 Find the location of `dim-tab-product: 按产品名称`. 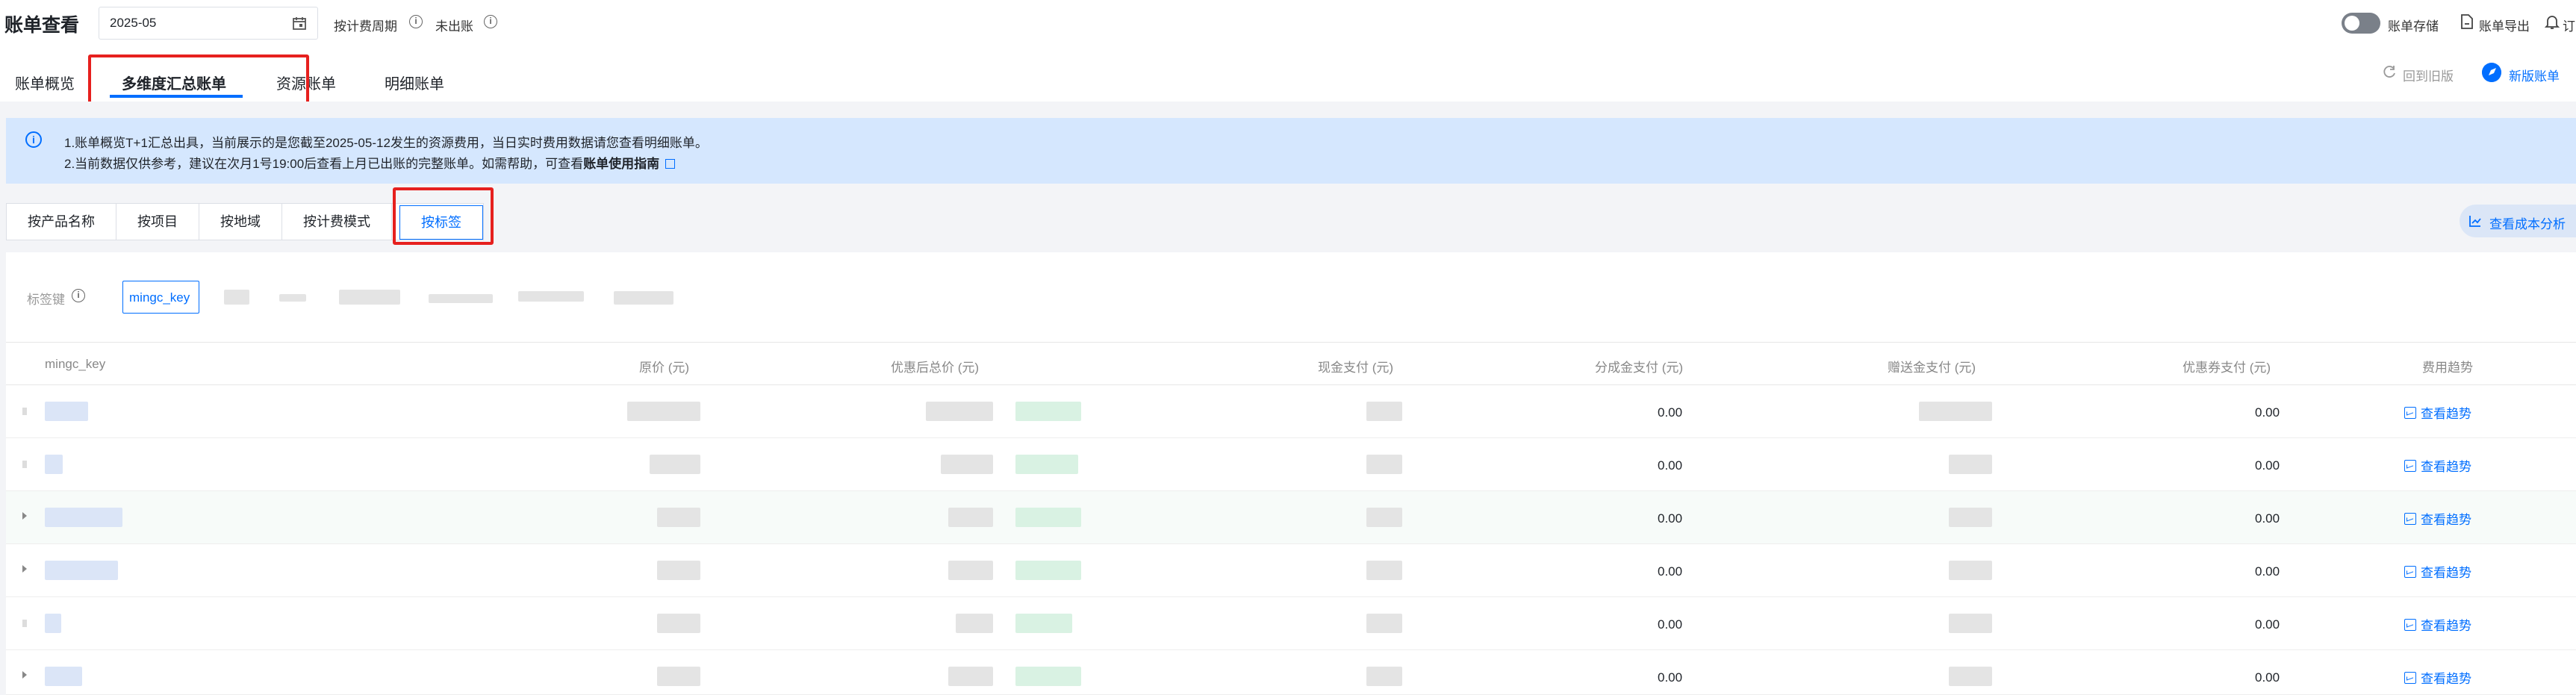

dim-tab-product: 按产品名称 is located at coordinates (61, 222).